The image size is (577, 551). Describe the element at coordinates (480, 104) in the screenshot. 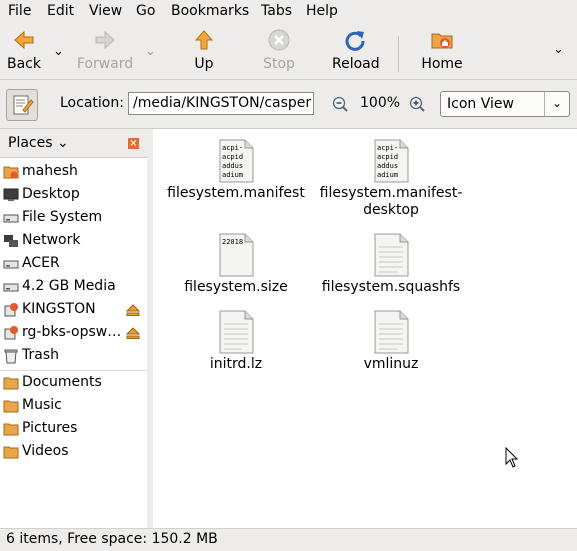

I see `view-mode-value: Icon View` at that location.